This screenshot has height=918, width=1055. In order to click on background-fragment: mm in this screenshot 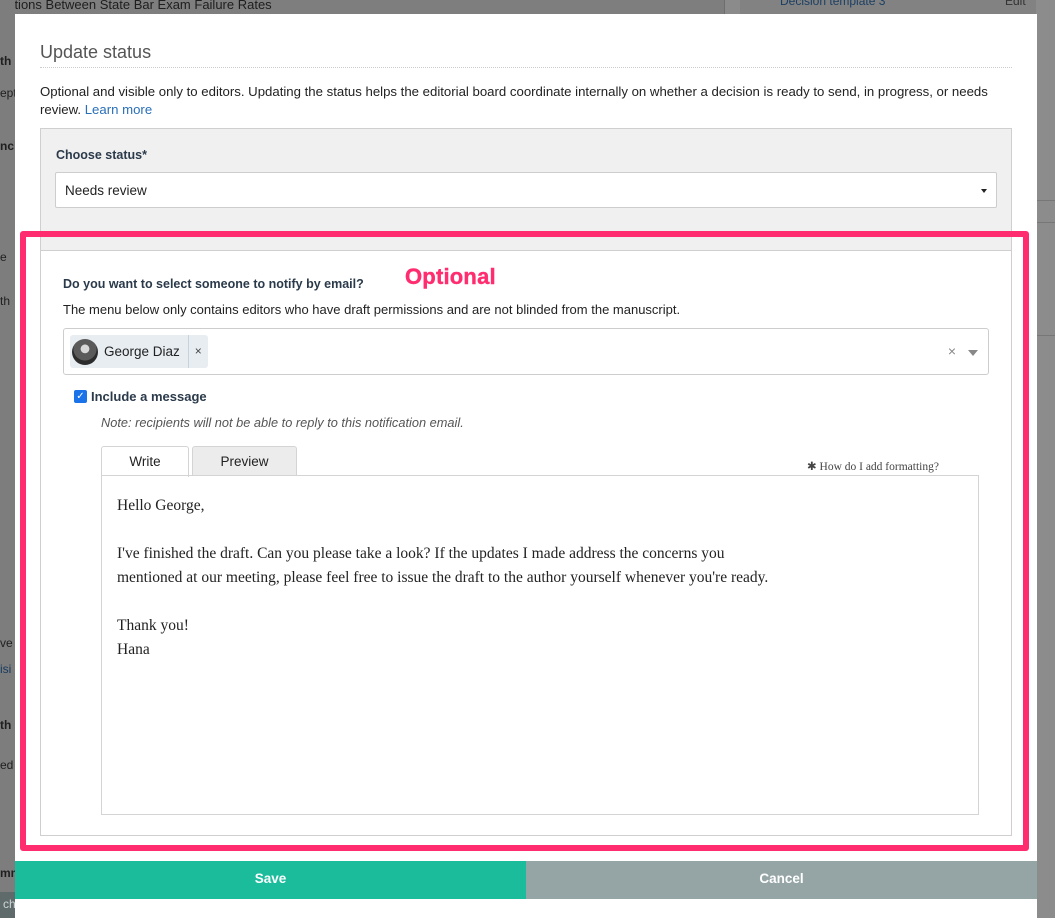, I will do `click(7, 873)`.